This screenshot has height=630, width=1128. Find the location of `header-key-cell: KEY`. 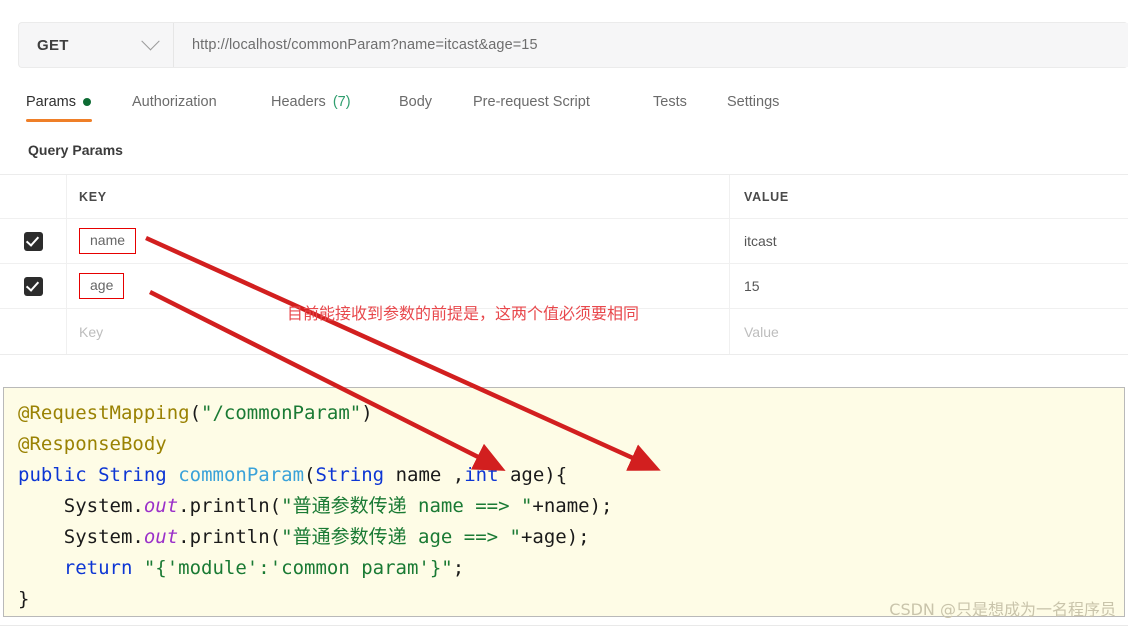

header-key-cell: KEY is located at coordinates (398, 196).